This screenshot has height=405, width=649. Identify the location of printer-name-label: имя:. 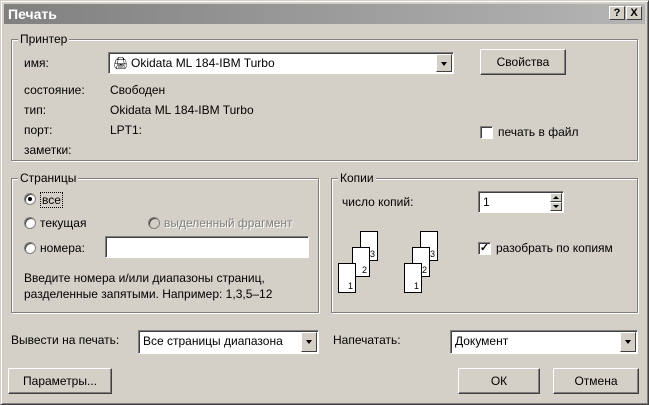
(36, 63).